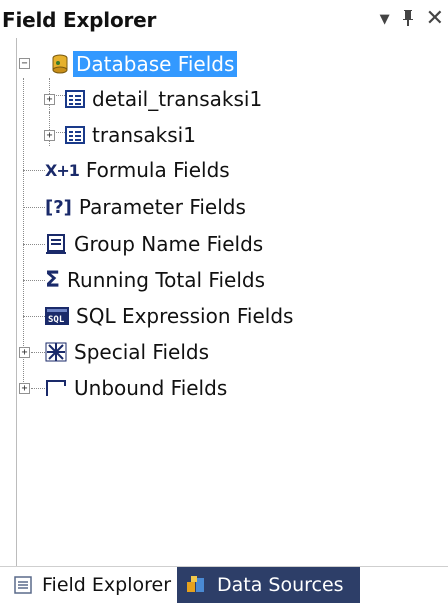 The image size is (448, 603). What do you see at coordinates (144, 135) in the screenshot?
I see `tree-label: transaksi1` at bounding box center [144, 135].